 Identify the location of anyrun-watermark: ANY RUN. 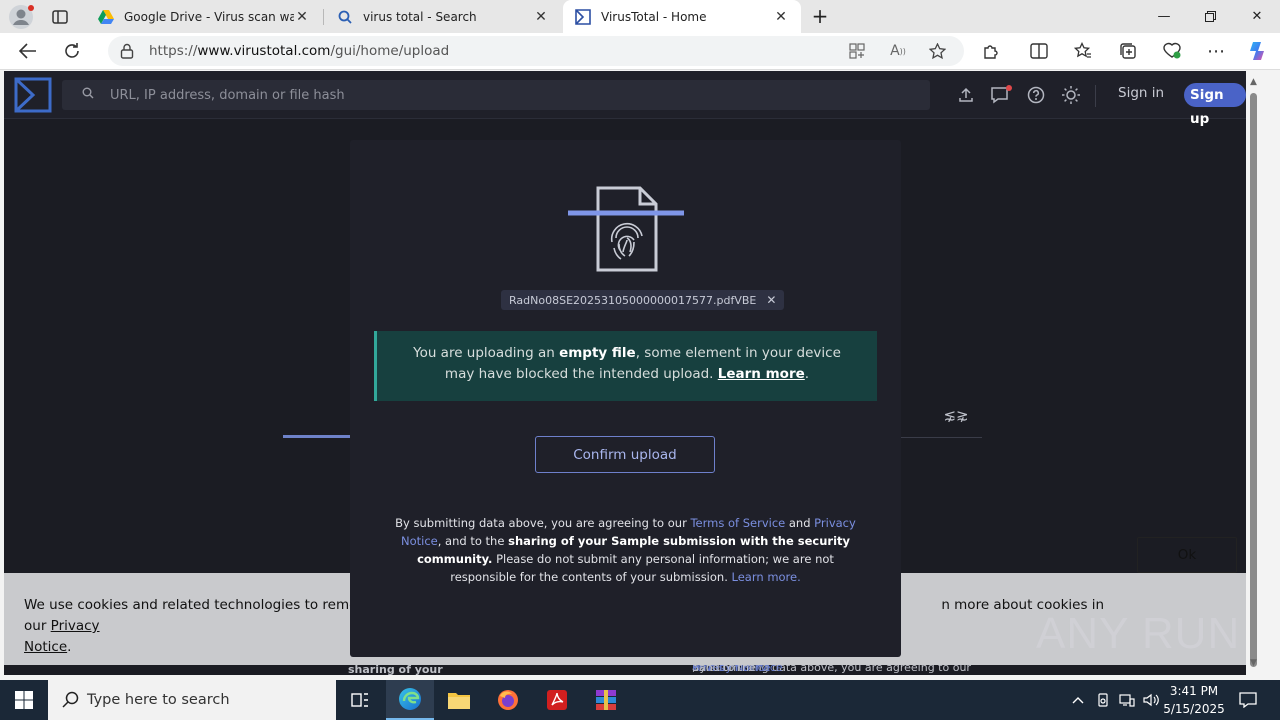
(1138, 633).